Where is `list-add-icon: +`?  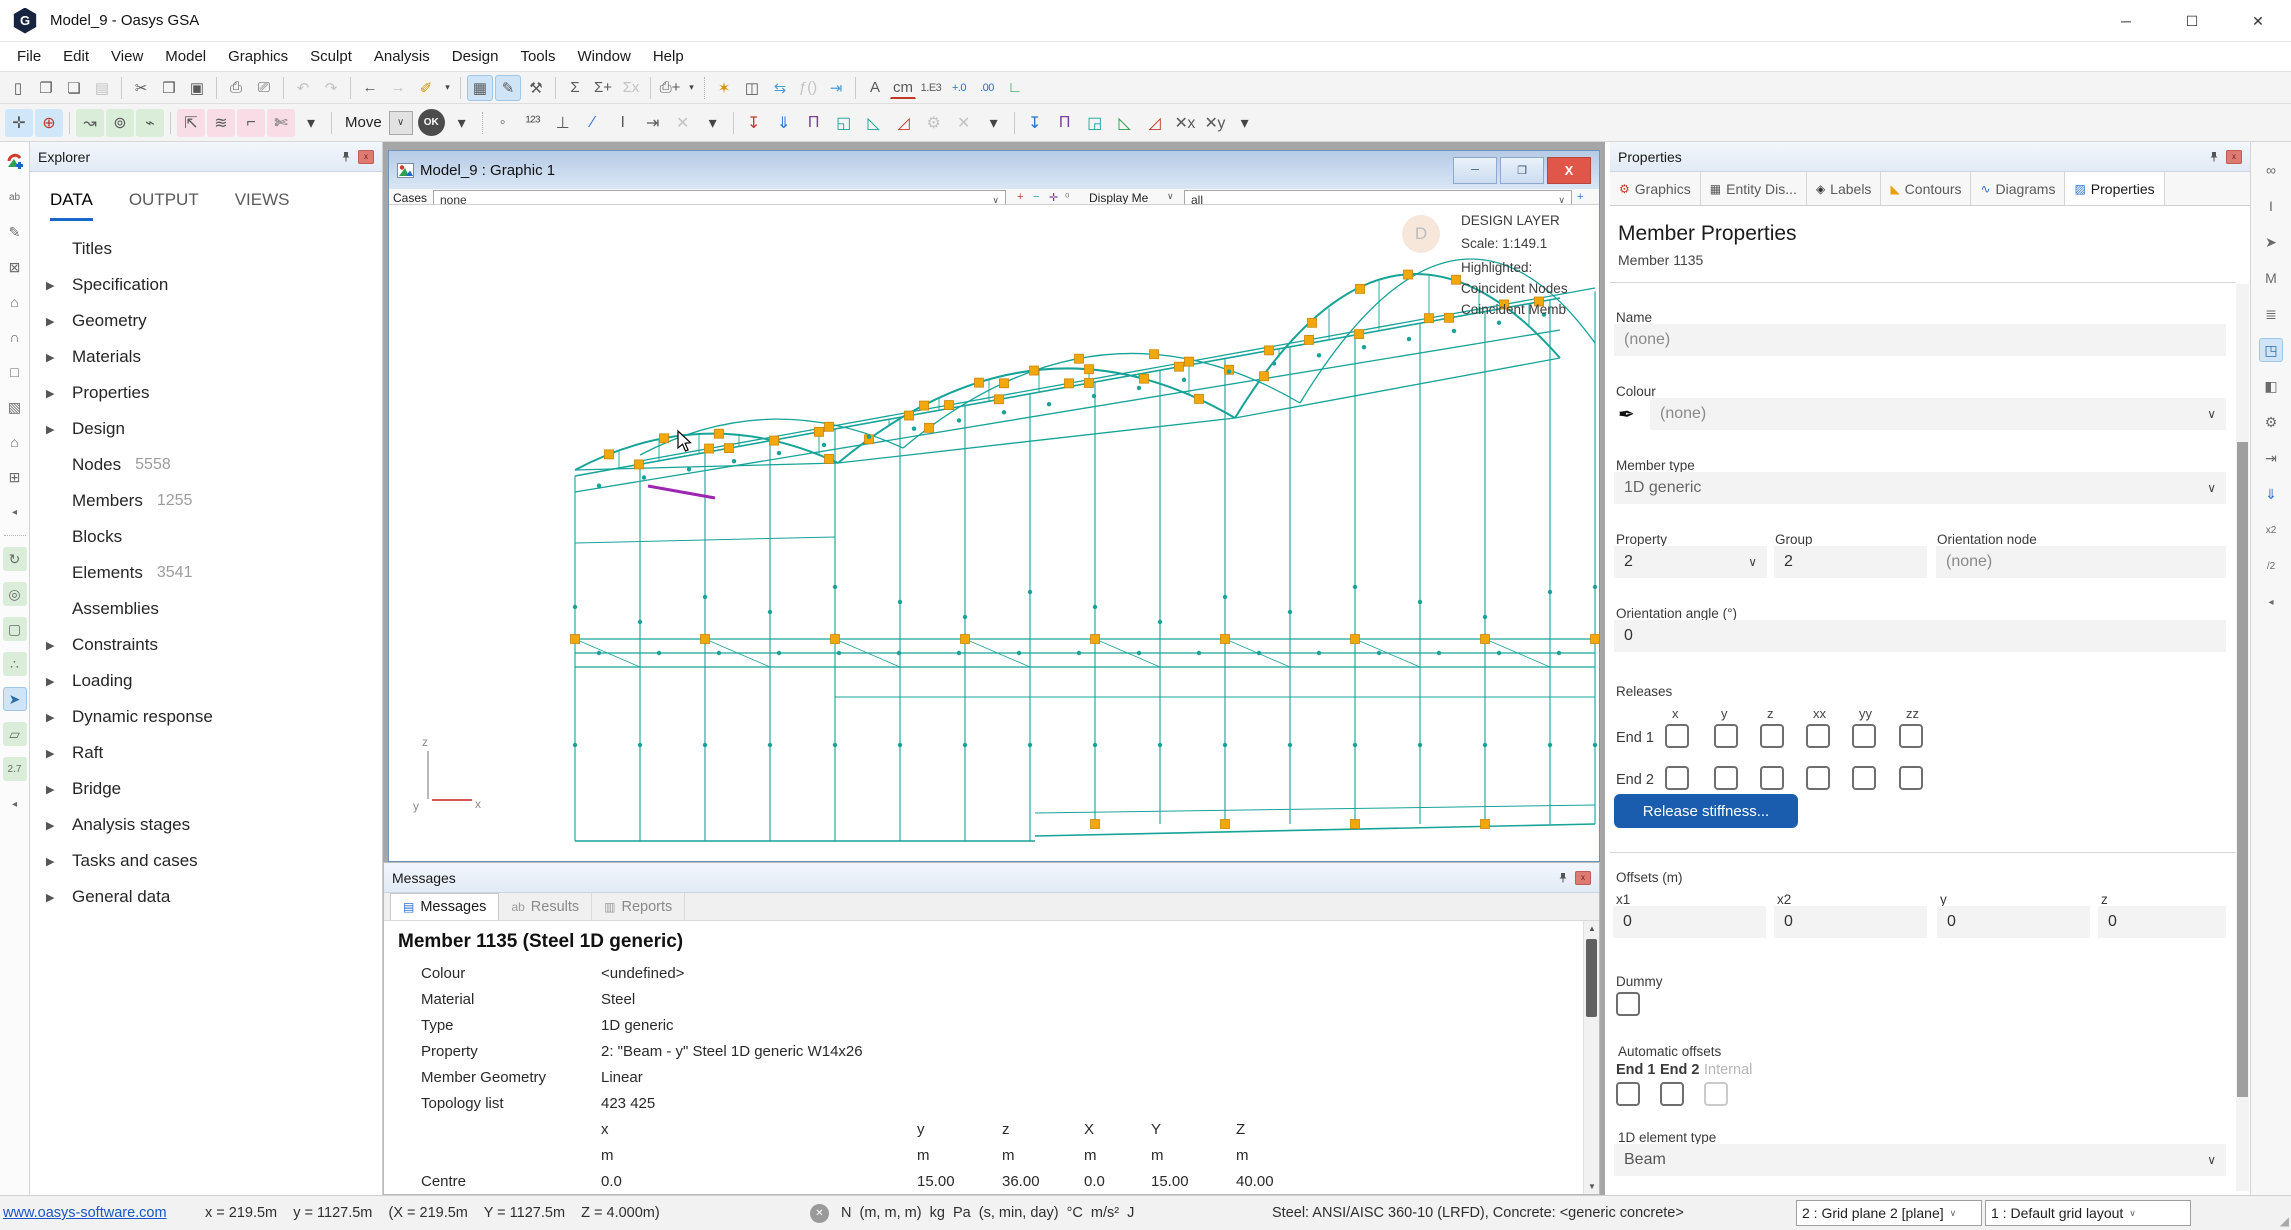 list-add-icon: + is located at coordinates (1580, 197).